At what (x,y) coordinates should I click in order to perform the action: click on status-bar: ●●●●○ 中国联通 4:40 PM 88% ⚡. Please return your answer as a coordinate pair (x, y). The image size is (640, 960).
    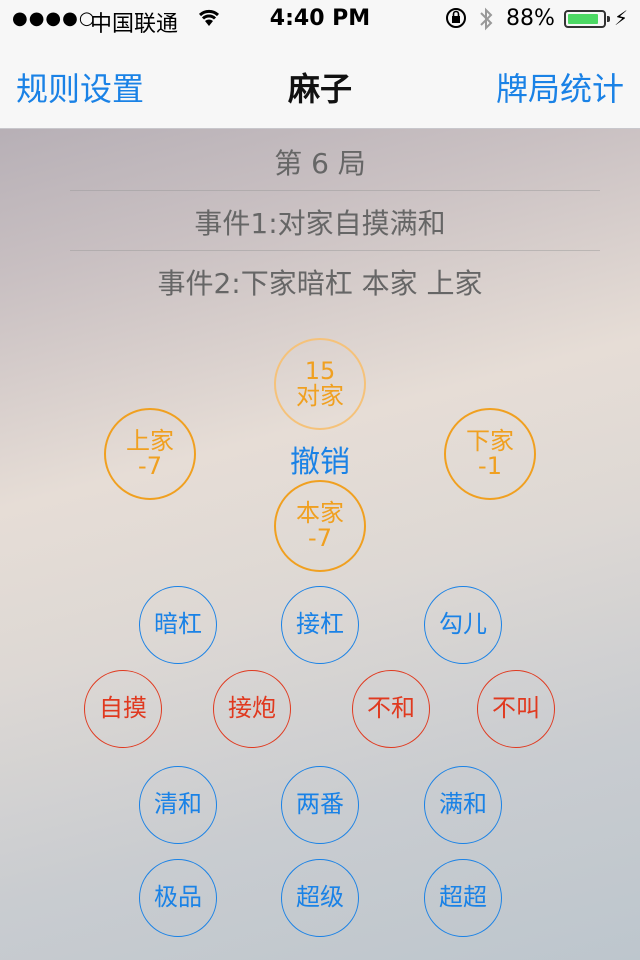
    Looking at the image, I should click on (320, 20).